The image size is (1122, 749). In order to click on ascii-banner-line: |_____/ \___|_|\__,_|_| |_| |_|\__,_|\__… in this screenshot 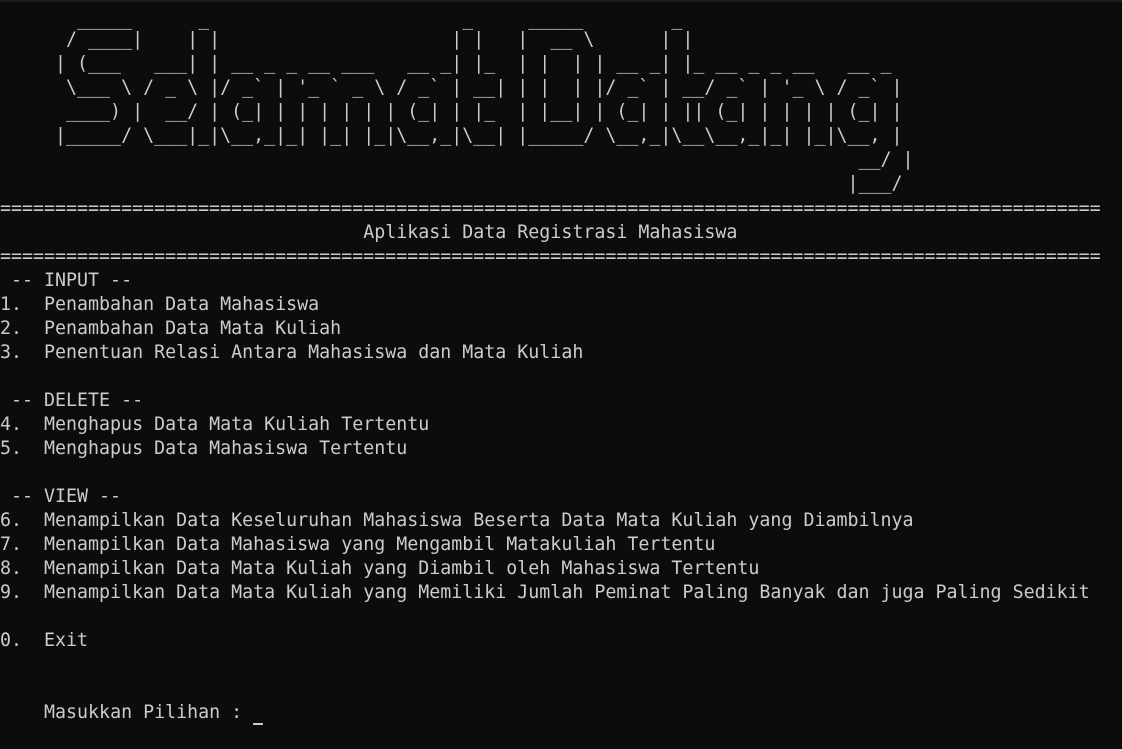, I will do `click(451, 135)`.